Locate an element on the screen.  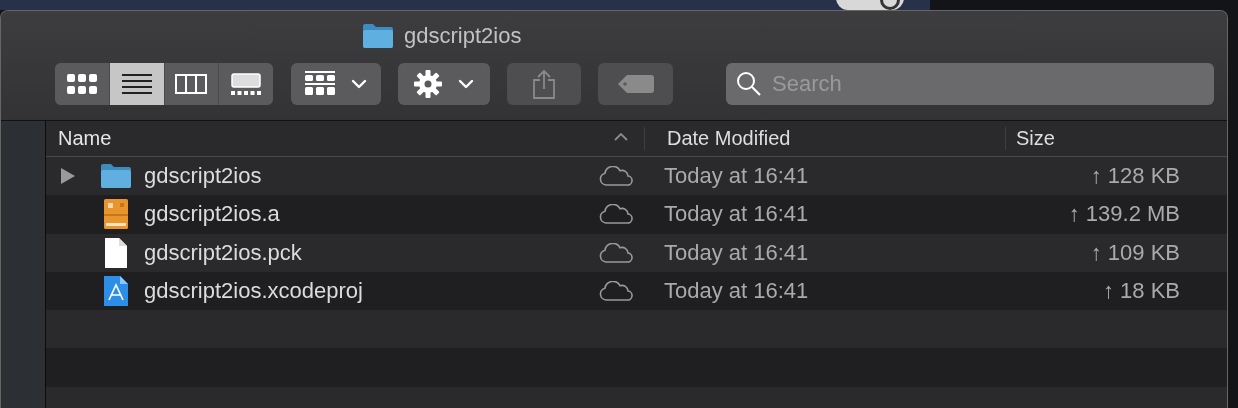
group-grid-icon is located at coordinates (320, 84).